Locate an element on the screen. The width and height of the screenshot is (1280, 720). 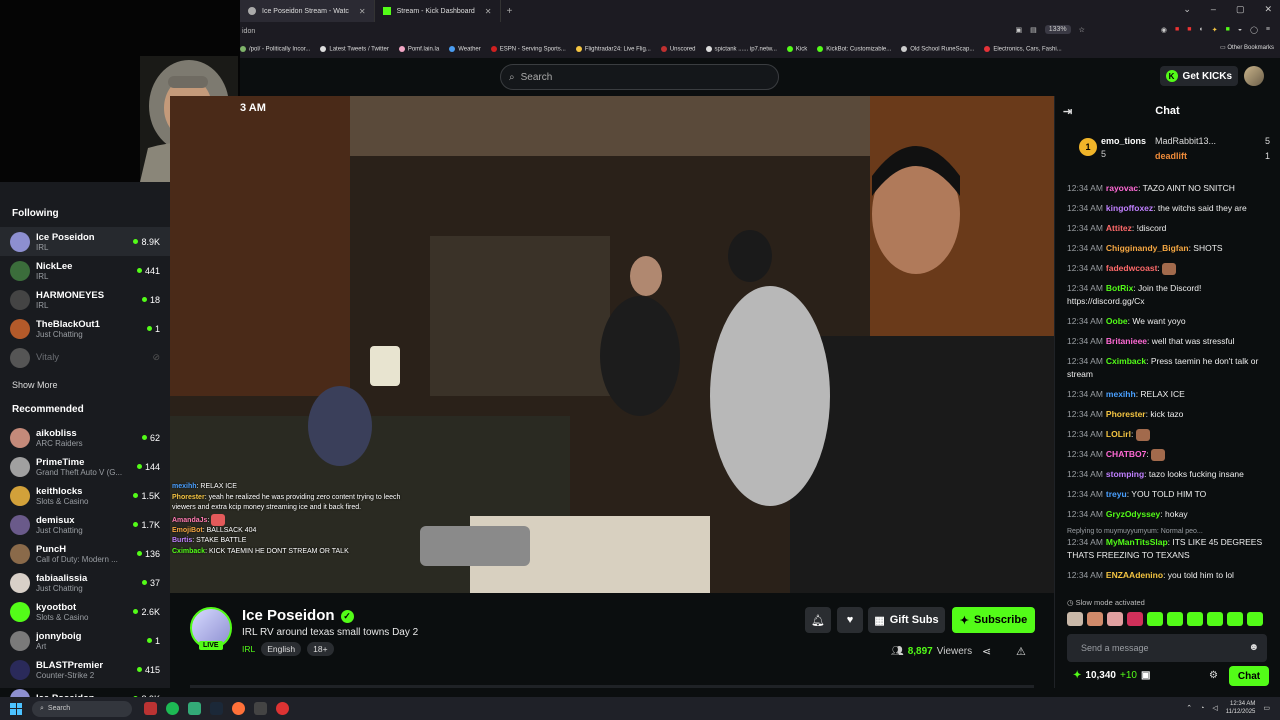
spotify-icon is located at coordinates (172, 708).